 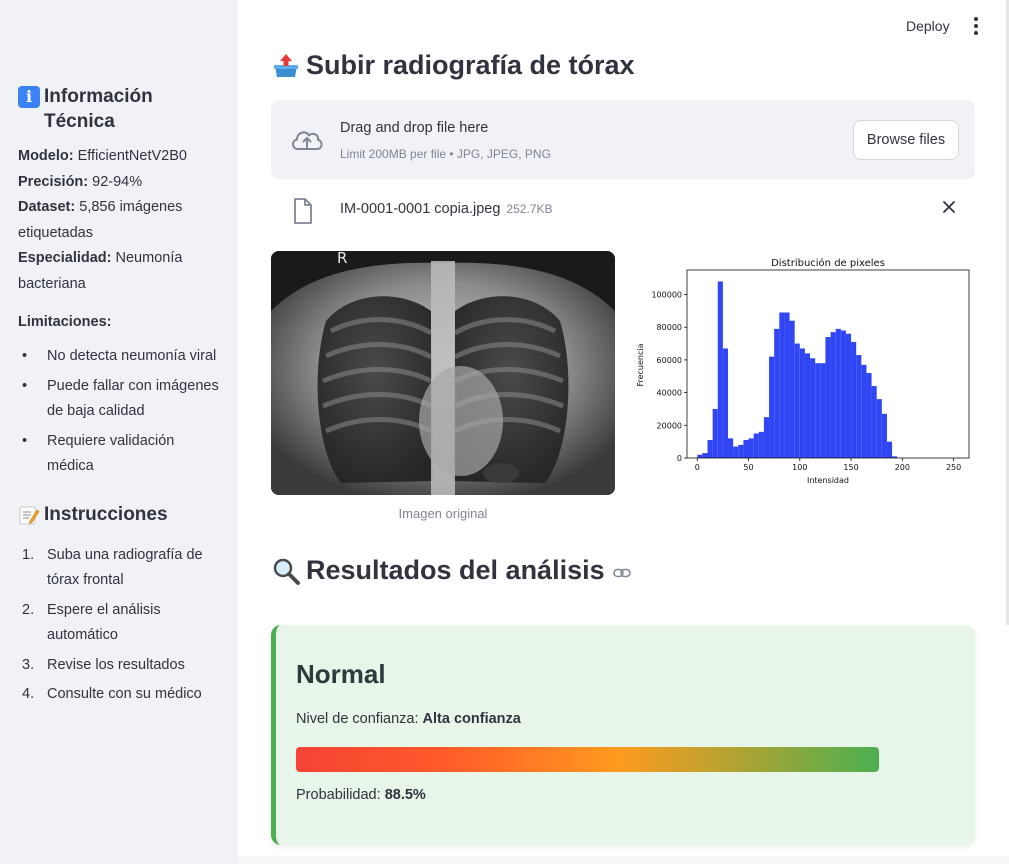 I want to click on deploy-button: Deploy, so click(x=928, y=26).